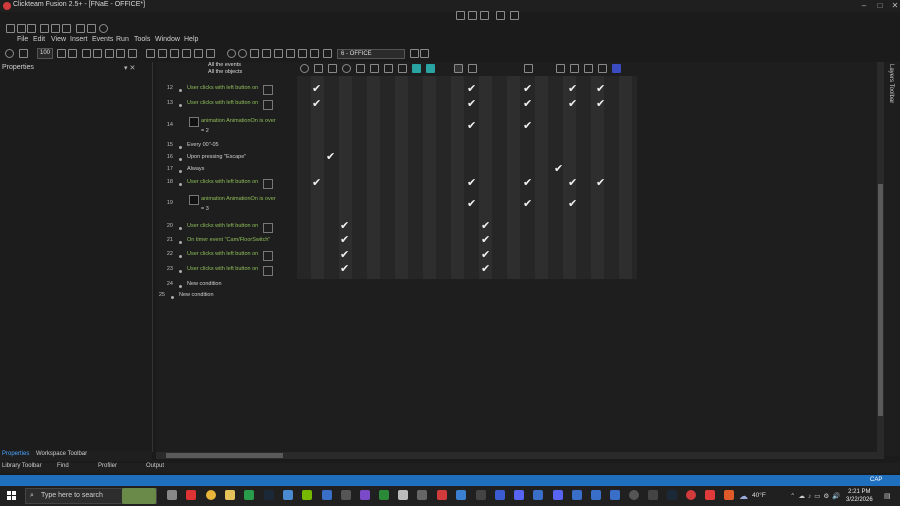 The image size is (900, 506). What do you see at coordinates (22, 39) in the screenshot?
I see `menu-file: File` at bounding box center [22, 39].